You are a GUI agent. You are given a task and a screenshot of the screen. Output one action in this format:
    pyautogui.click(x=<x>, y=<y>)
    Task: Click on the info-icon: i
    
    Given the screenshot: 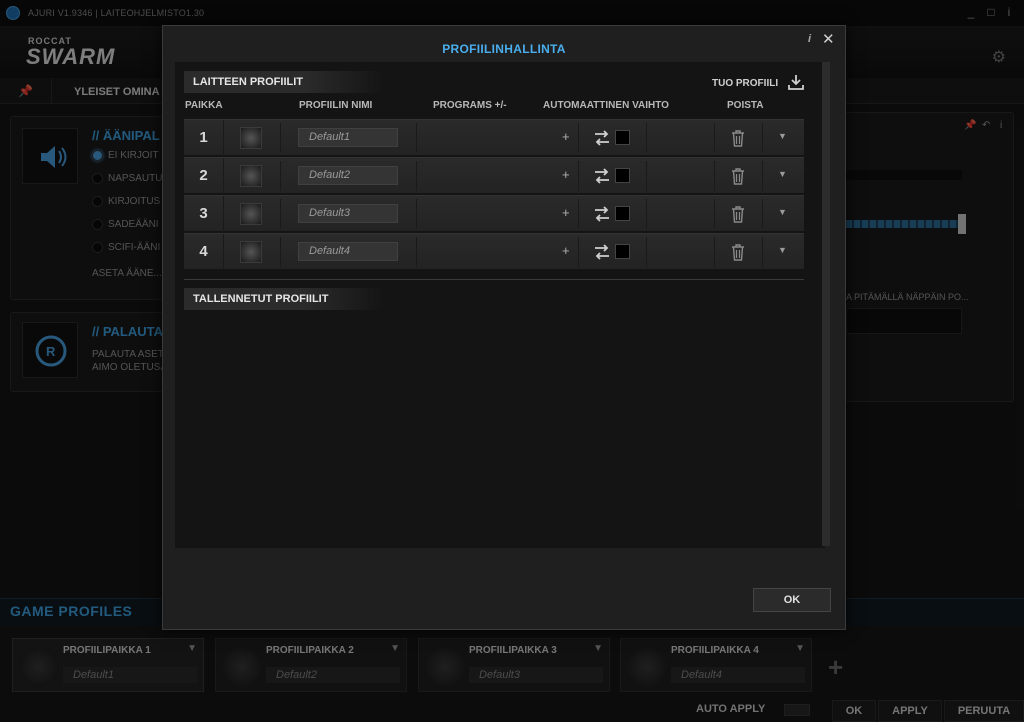 What is the action you would take?
    pyautogui.click(x=809, y=39)
    